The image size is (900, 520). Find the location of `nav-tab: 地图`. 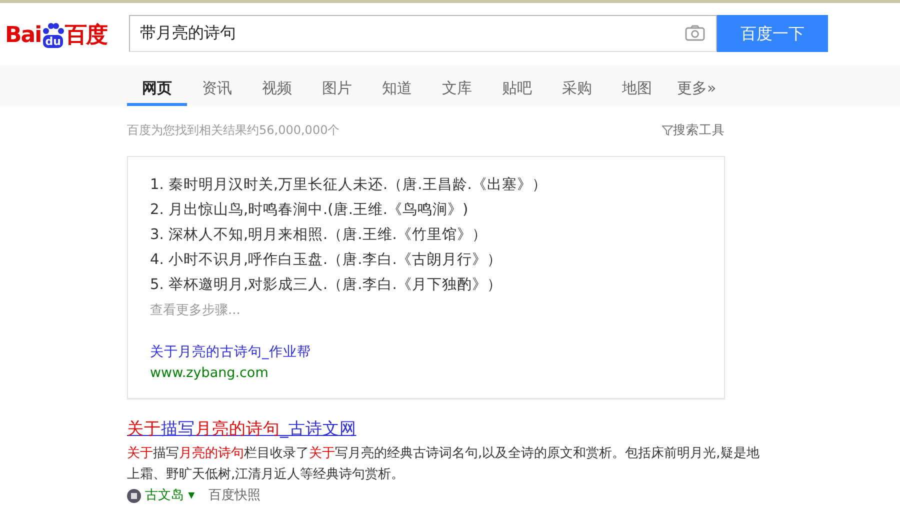

nav-tab: 地图 is located at coordinates (637, 85).